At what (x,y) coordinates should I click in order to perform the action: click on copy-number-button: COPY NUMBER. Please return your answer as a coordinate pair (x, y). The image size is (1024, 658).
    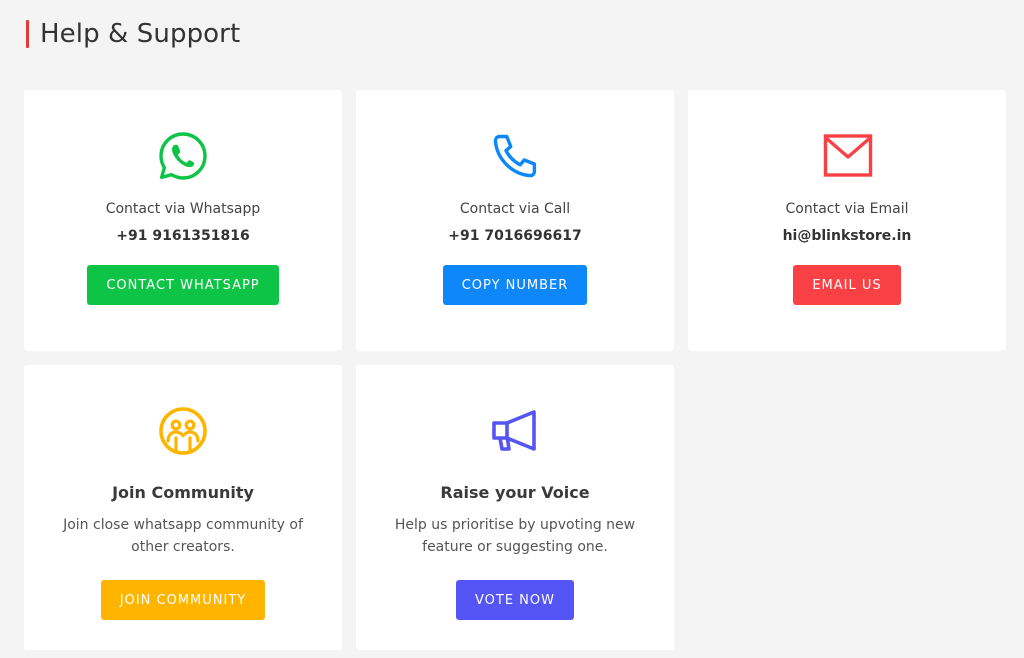
    Looking at the image, I should click on (515, 285).